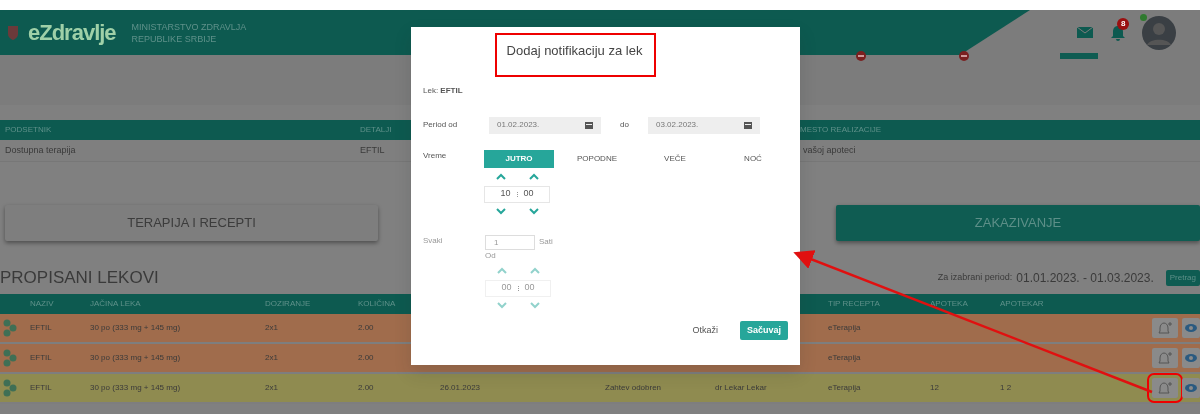  What do you see at coordinates (72, 33) in the screenshot?
I see `logo: eZdravlje` at bounding box center [72, 33].